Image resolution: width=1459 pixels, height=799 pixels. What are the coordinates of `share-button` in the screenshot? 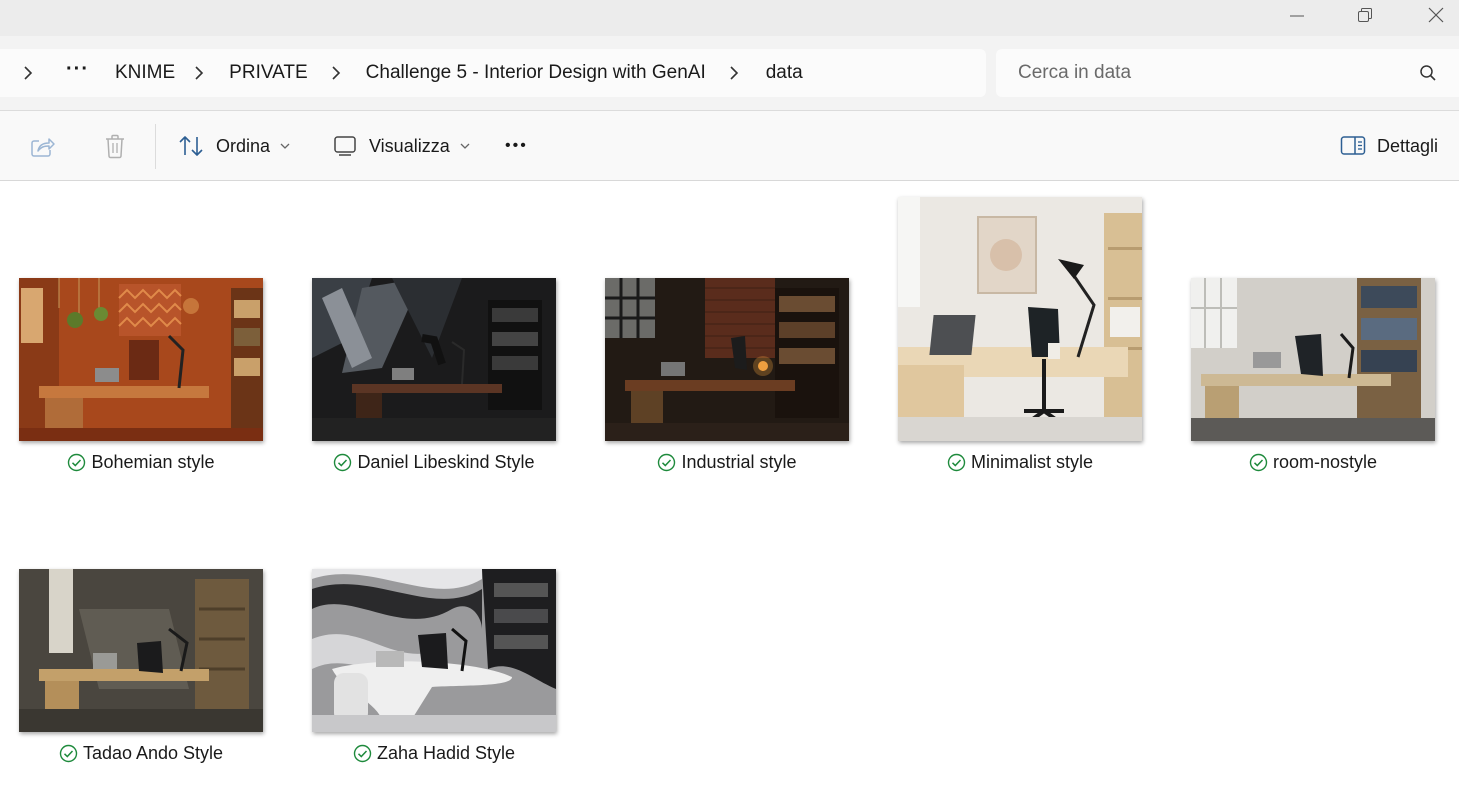 It's located at (43, 146).